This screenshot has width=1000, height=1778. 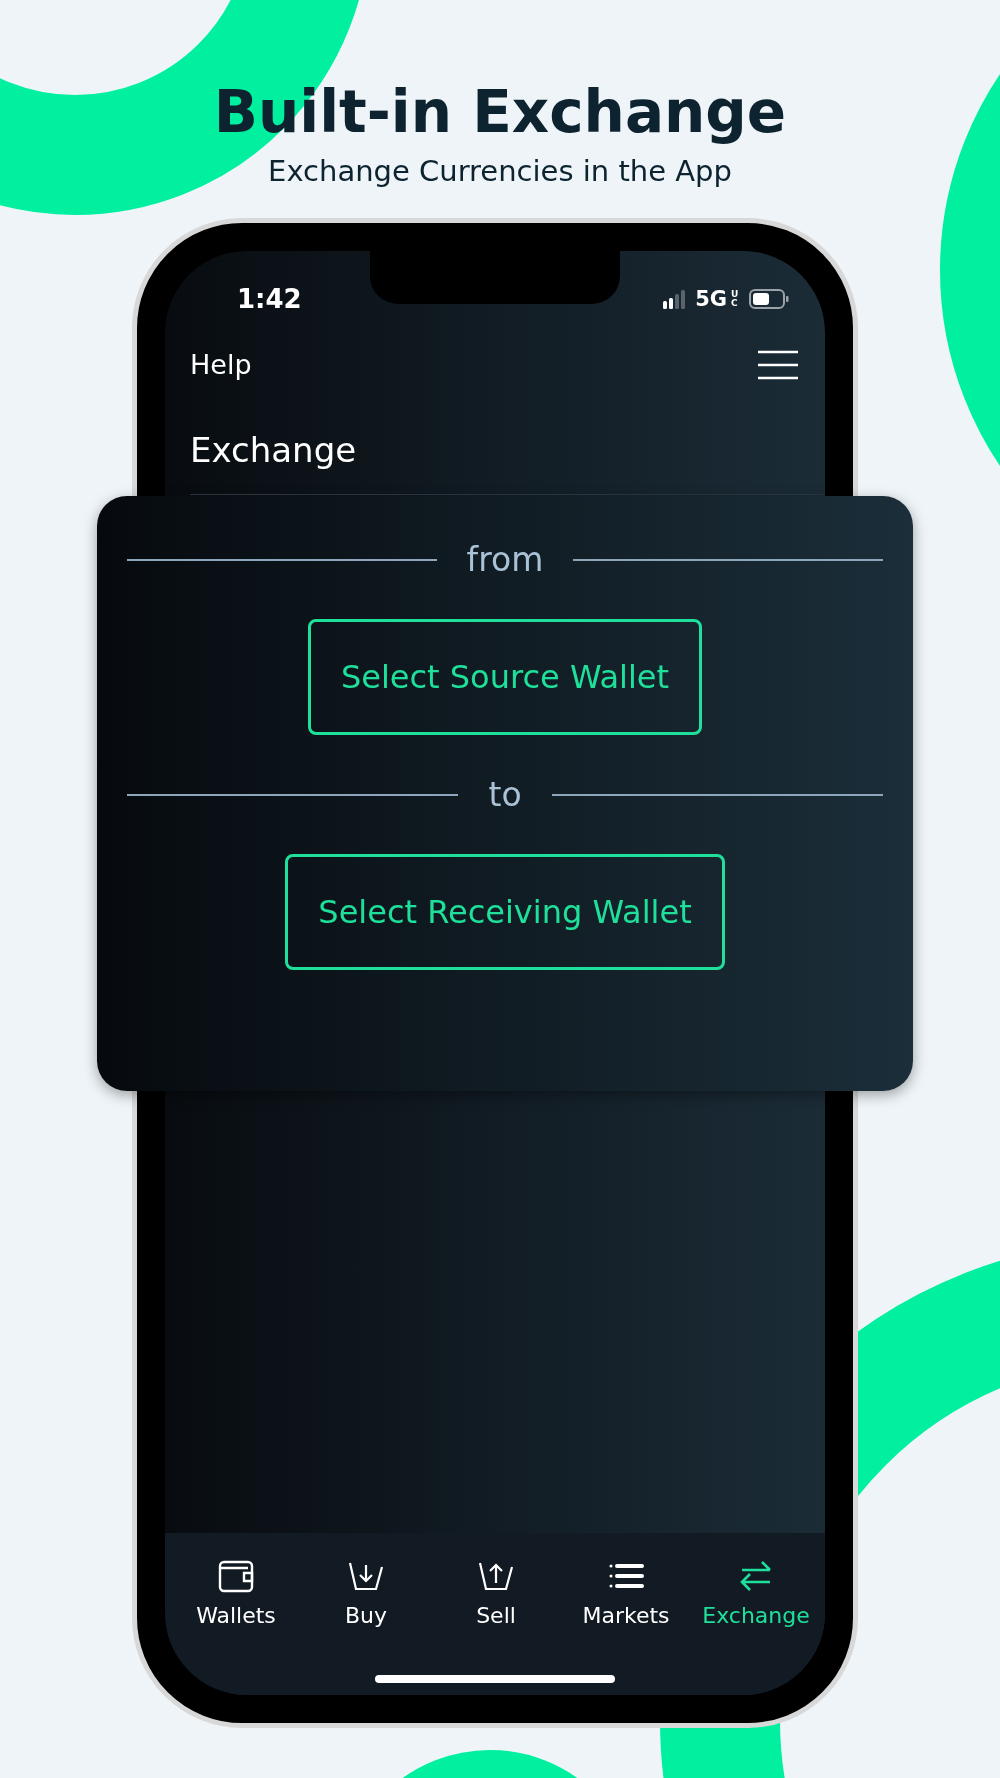 I want to click on status-time: 1:42, so click(x=269, y=299).